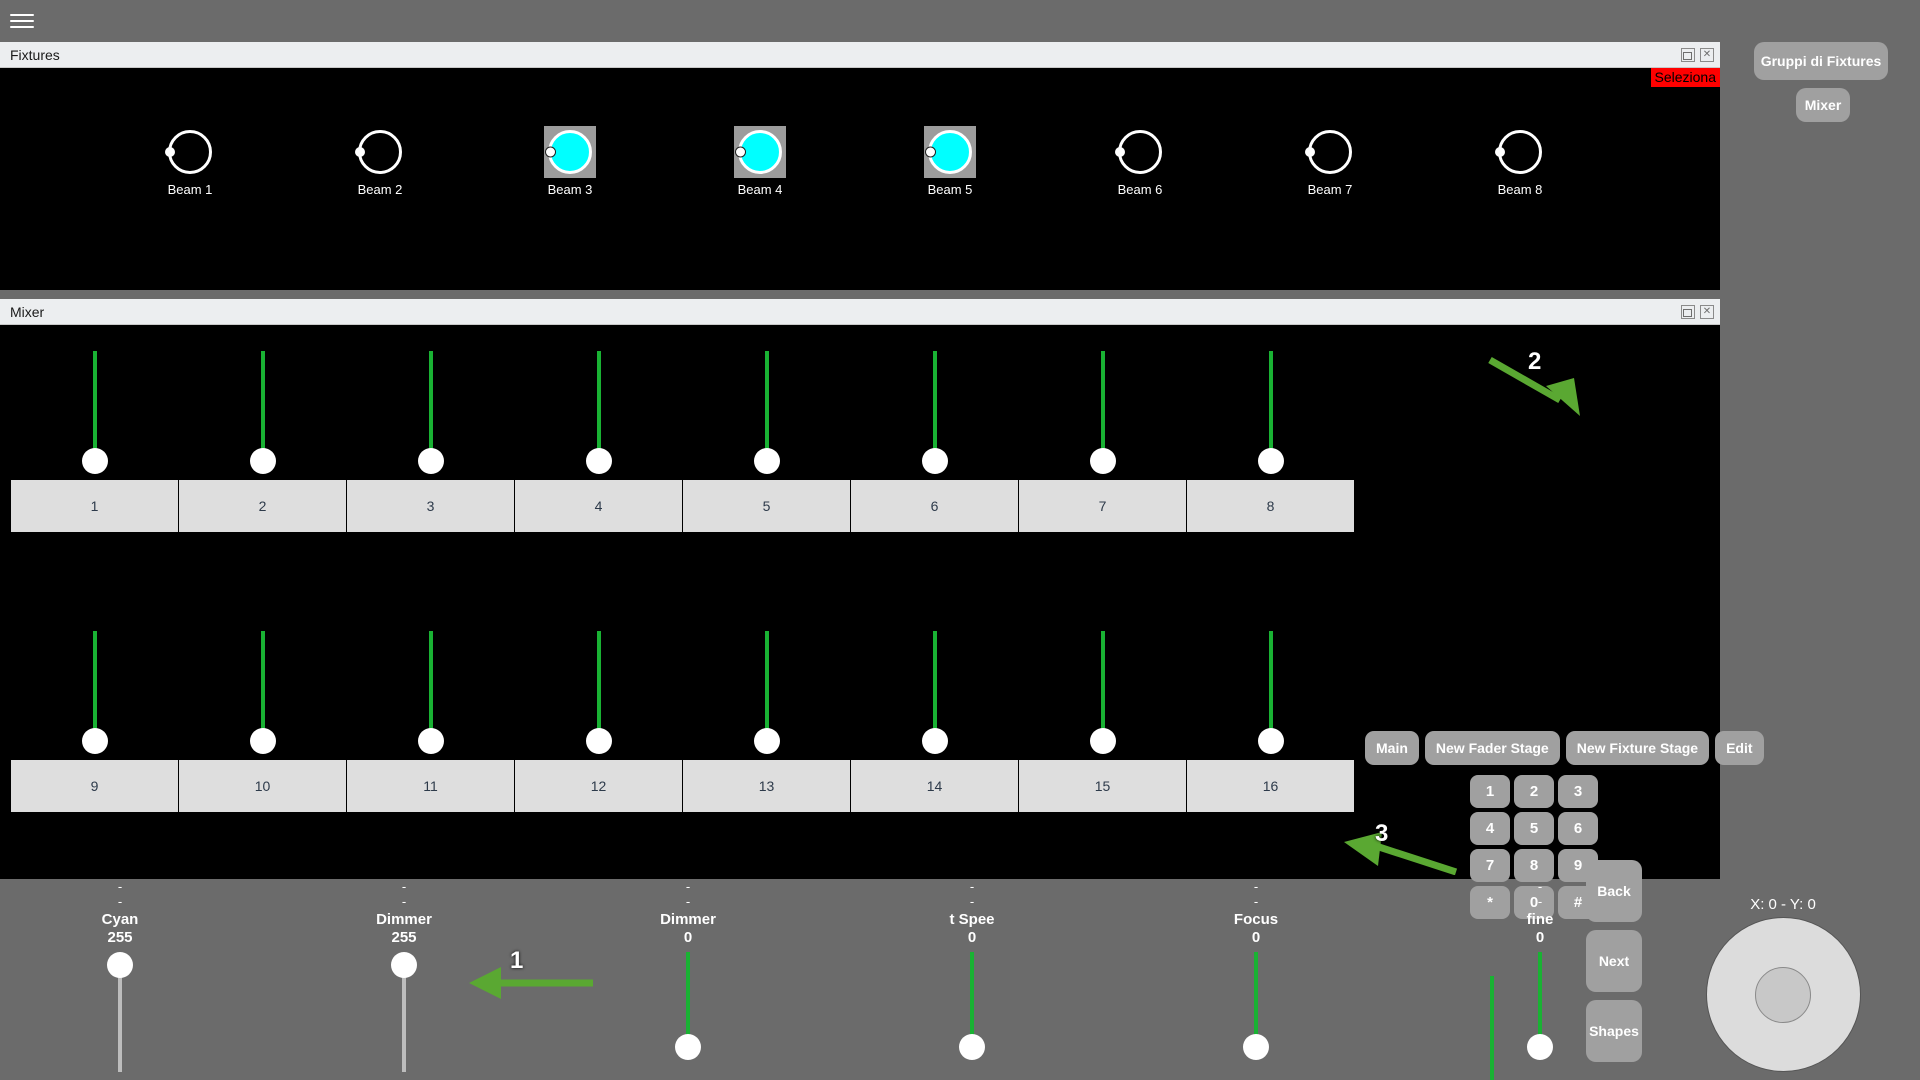 The image size is (1920, 1080). Describe the element at coordinates (1392, 748) in the screenshot. I see `stage-button-main: Main` at that location.